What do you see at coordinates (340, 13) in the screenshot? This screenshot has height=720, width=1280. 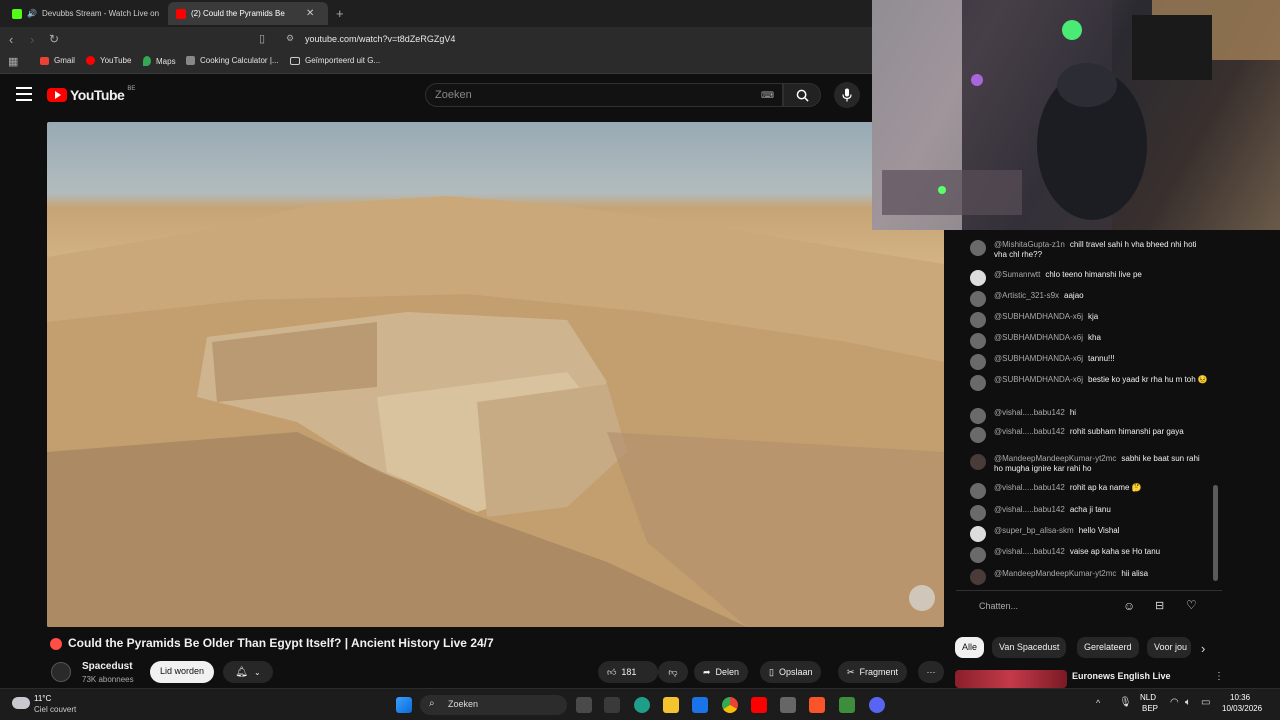 I see `new-tab-icon: +` at bounding box center [340, 13].